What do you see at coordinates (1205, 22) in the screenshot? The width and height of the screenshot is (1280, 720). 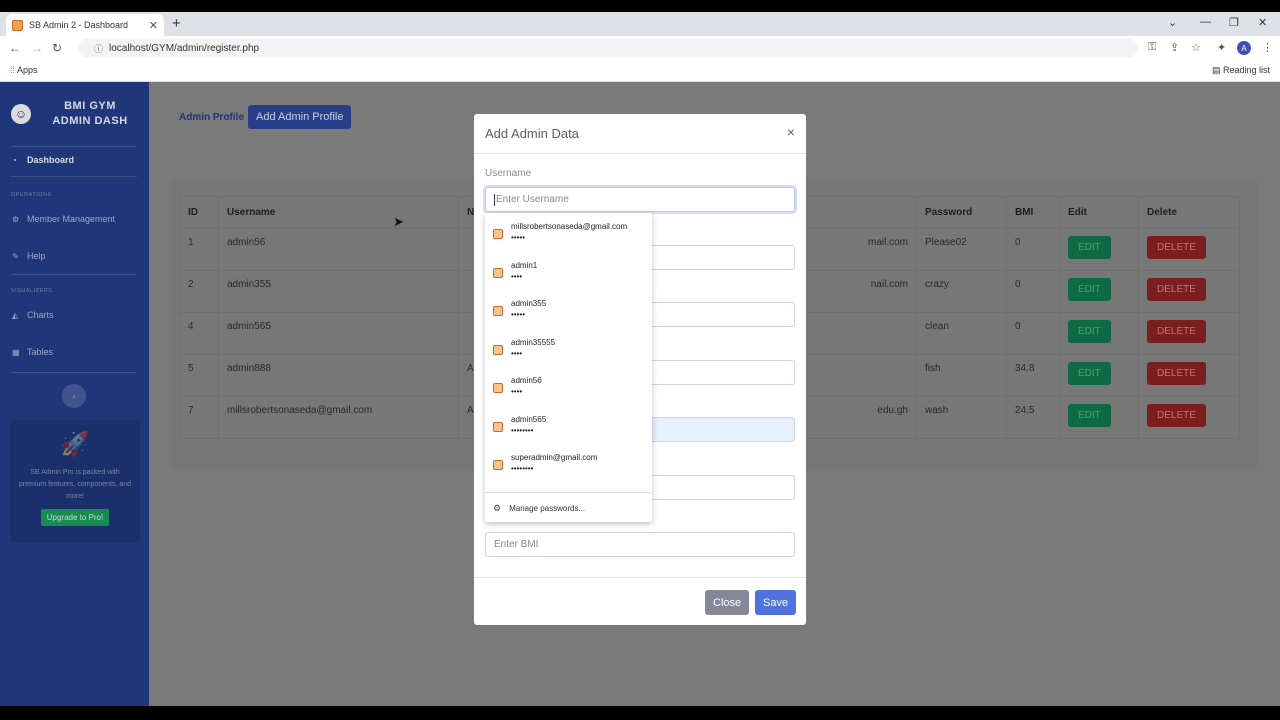 I see `minimize-icon: —` at bounding box center [1205, 22].